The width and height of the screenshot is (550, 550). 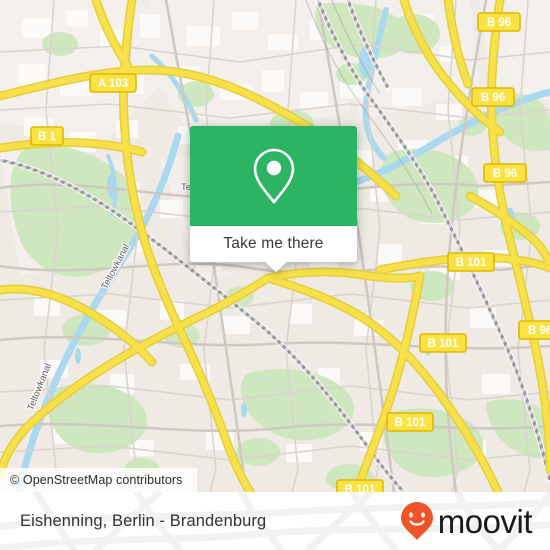 I want to click on moovit-smiley-pin-icon, so click(x=416, y=521).